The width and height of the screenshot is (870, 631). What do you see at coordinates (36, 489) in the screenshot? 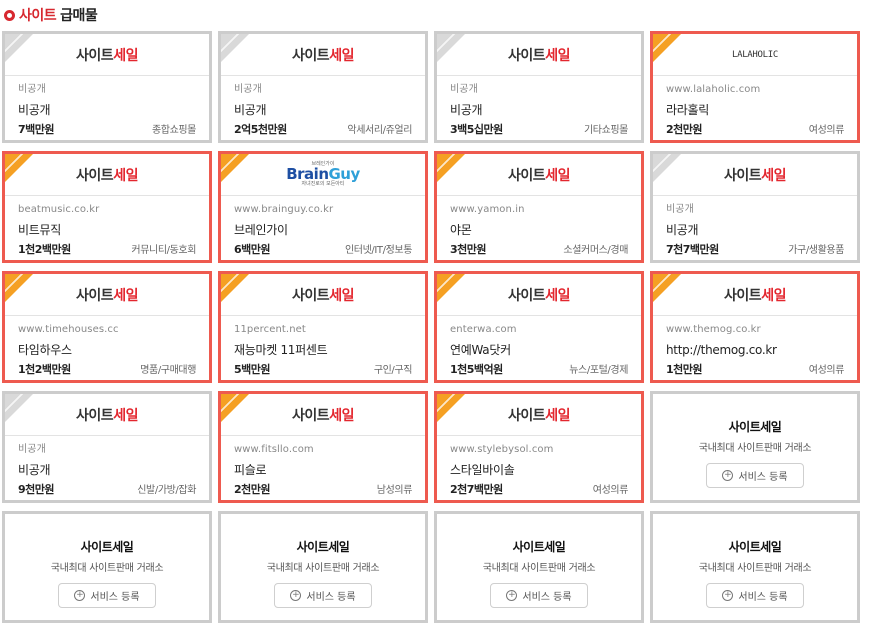
I see `listing-price: 9천만원` at bounding box center [36, 489].